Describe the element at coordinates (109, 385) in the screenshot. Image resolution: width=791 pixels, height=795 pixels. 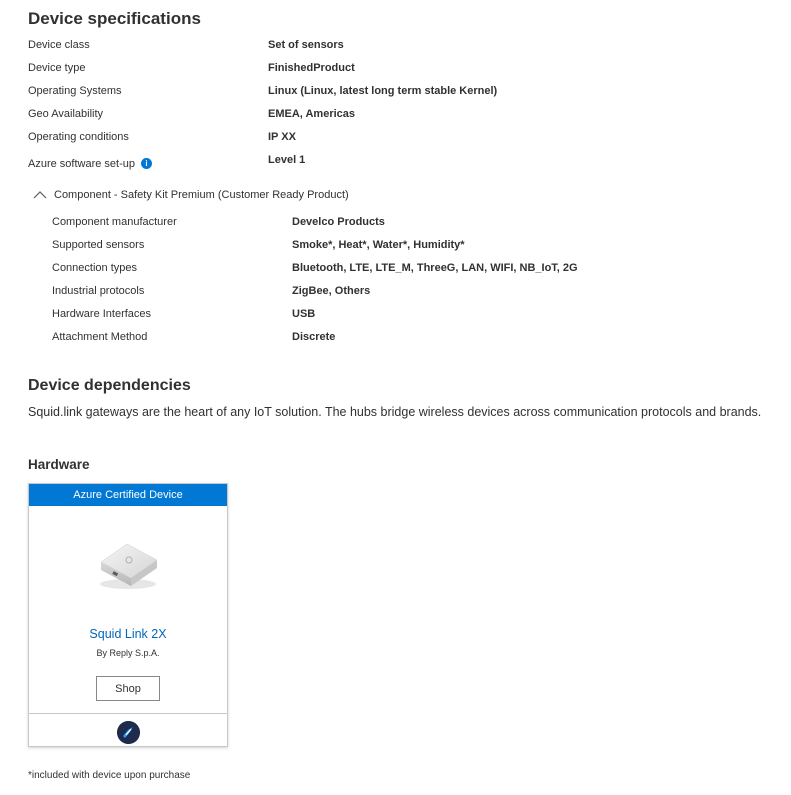
I see `device-dependencies-heading: Device dependencies` at that location.